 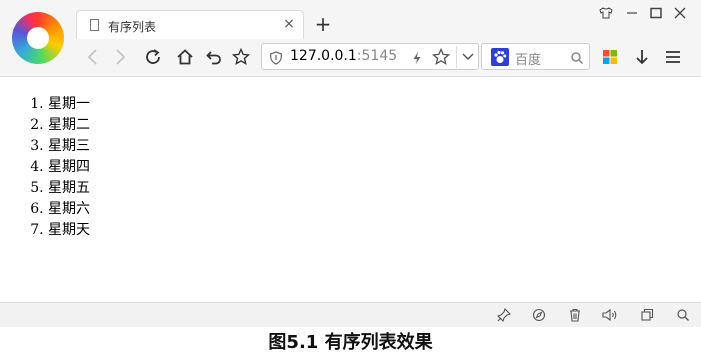 What do you see at coordinates (69, 104) in the screenshot?
I see `list-item: 星期一` at bounding box center [69, 104].